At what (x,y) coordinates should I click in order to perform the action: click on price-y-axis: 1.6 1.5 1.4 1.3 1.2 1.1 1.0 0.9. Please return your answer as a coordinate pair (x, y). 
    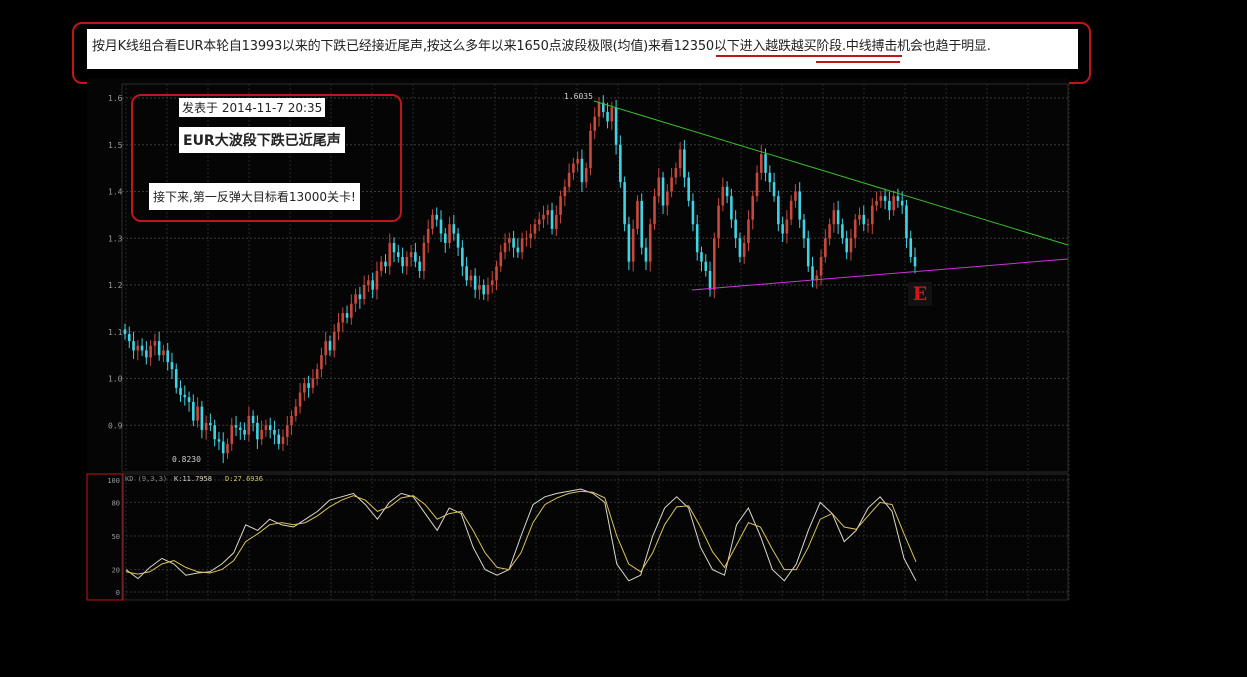
    Looking at the image, I should click on (115, 262).